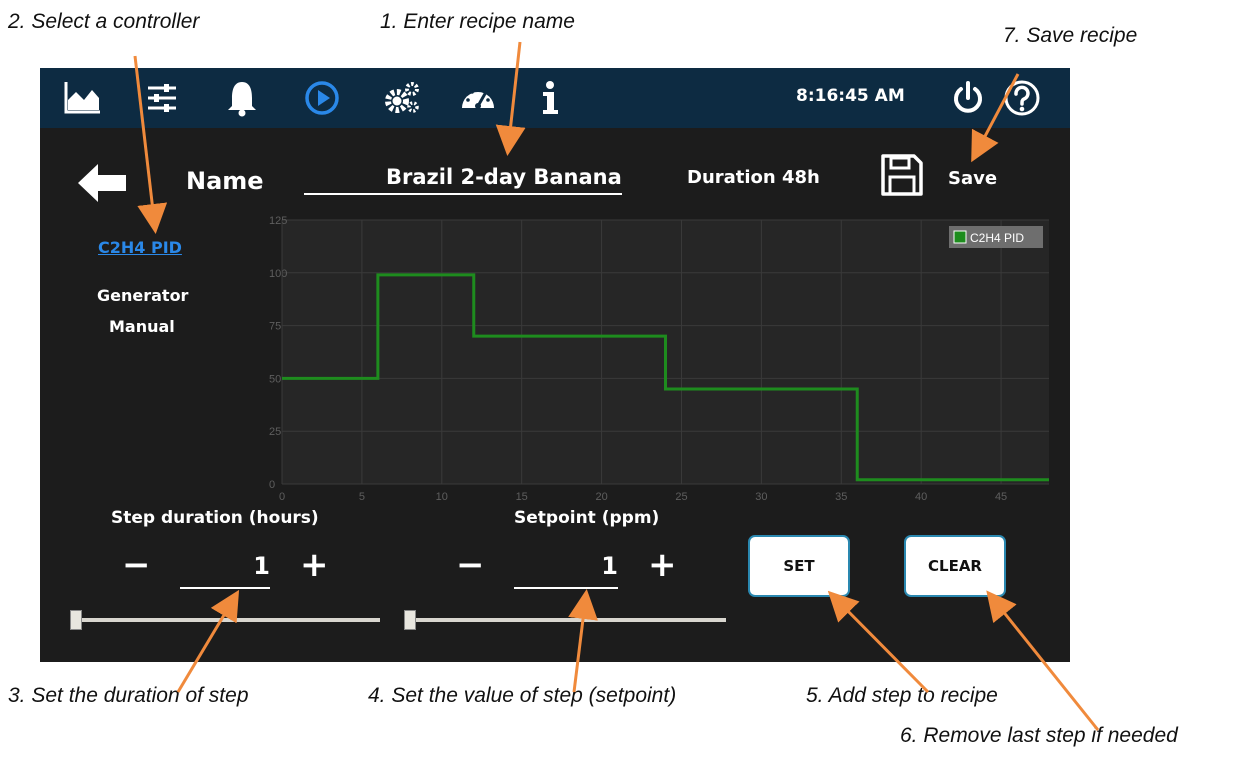  What do you see at coordinates (150, 144) in the screenshot?
I see `arrow-controller` at bounding box center [150, 144].